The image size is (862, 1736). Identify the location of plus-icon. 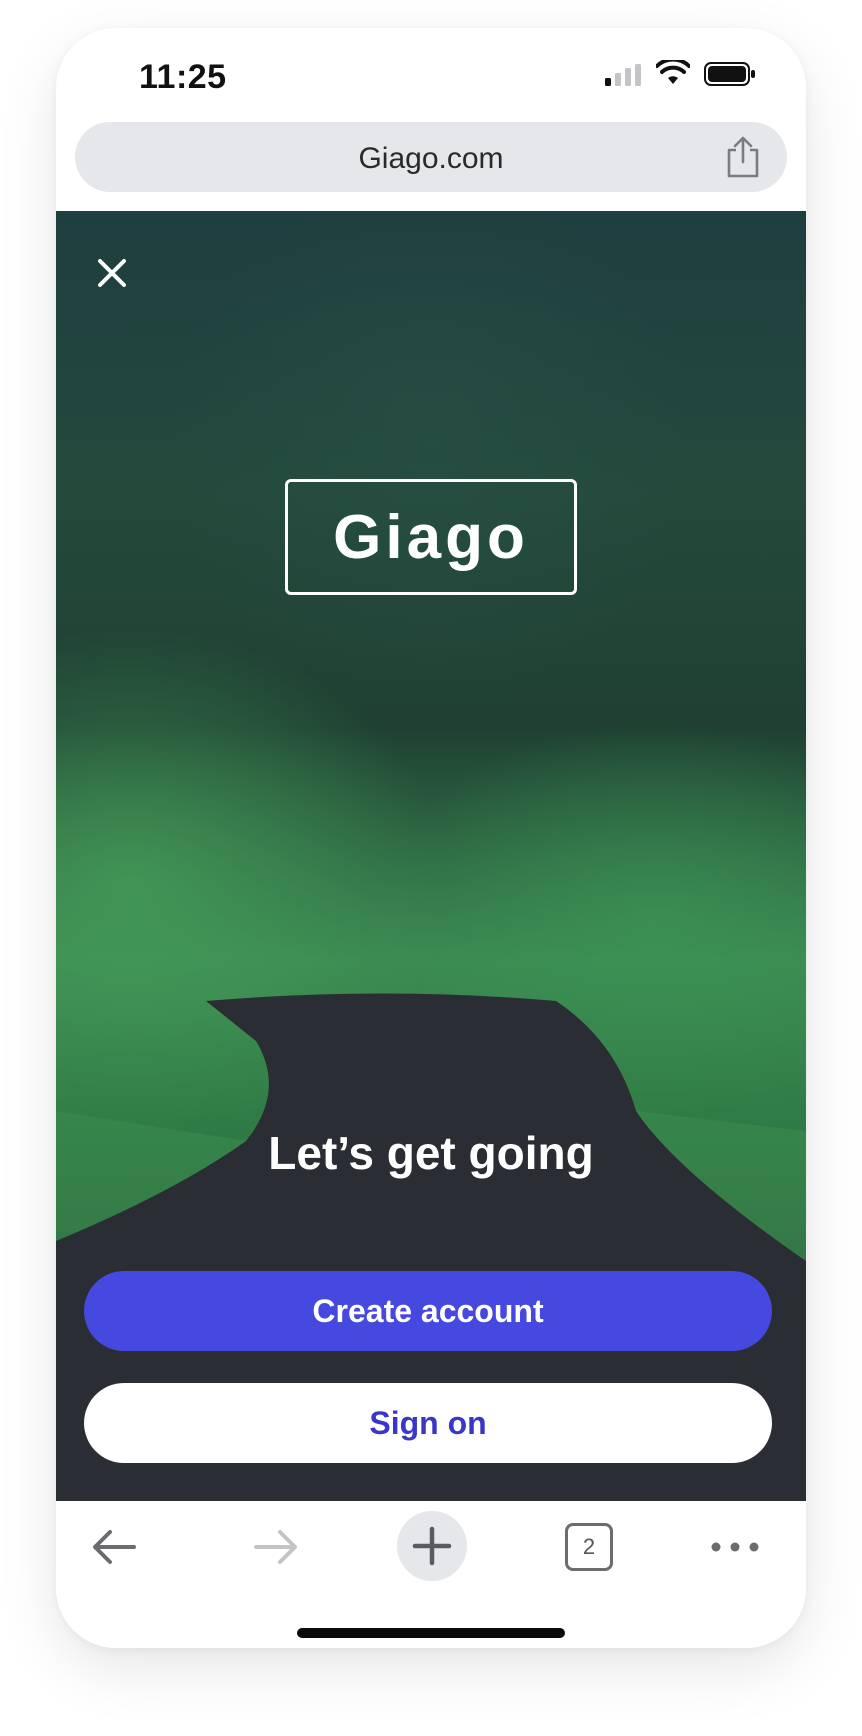
(432, 1546).